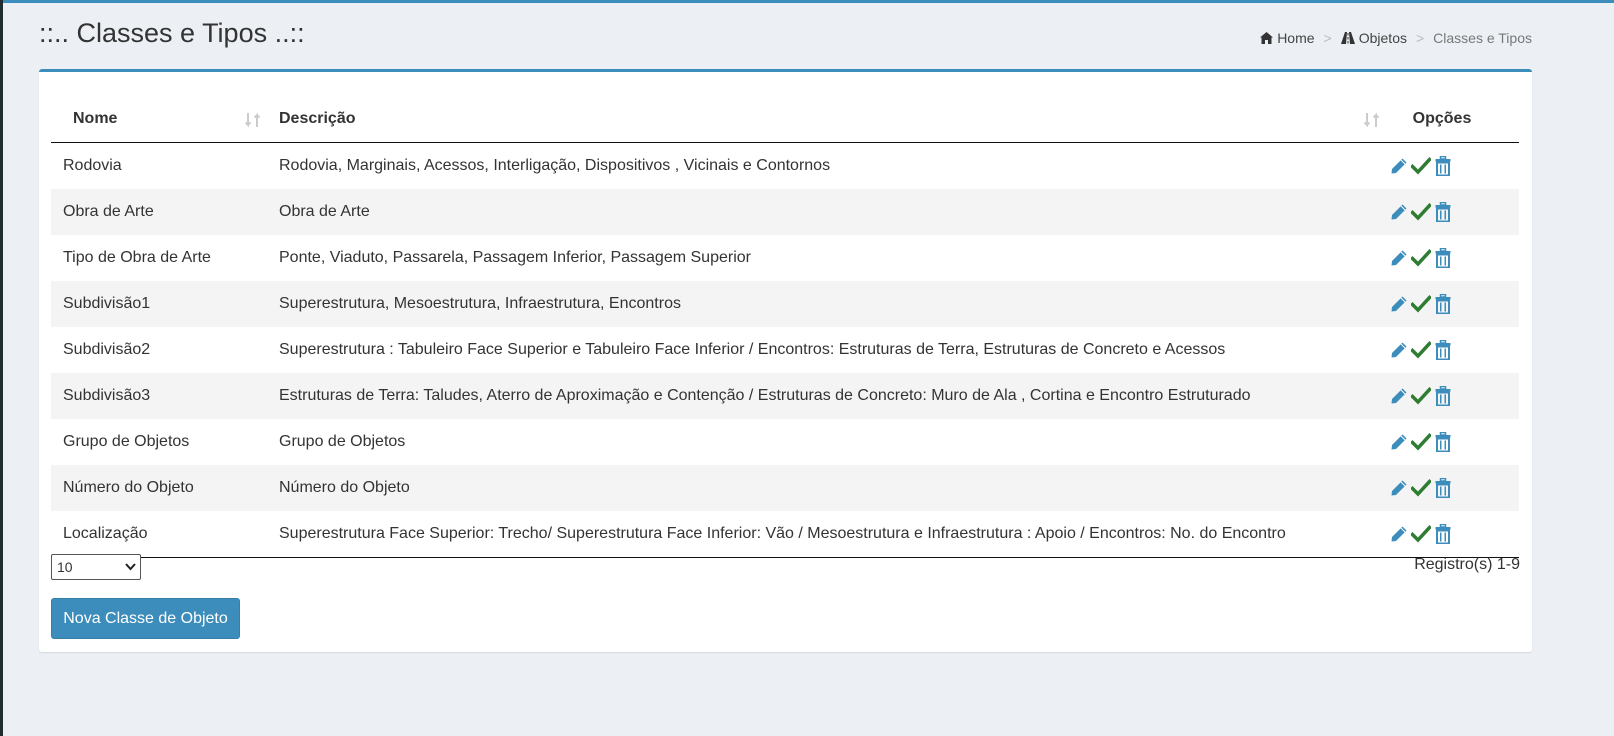 This screenshot has height=736, width=1614. I want to click on breadcrumb-objetos-label: Objetos, so click(1382, 38).